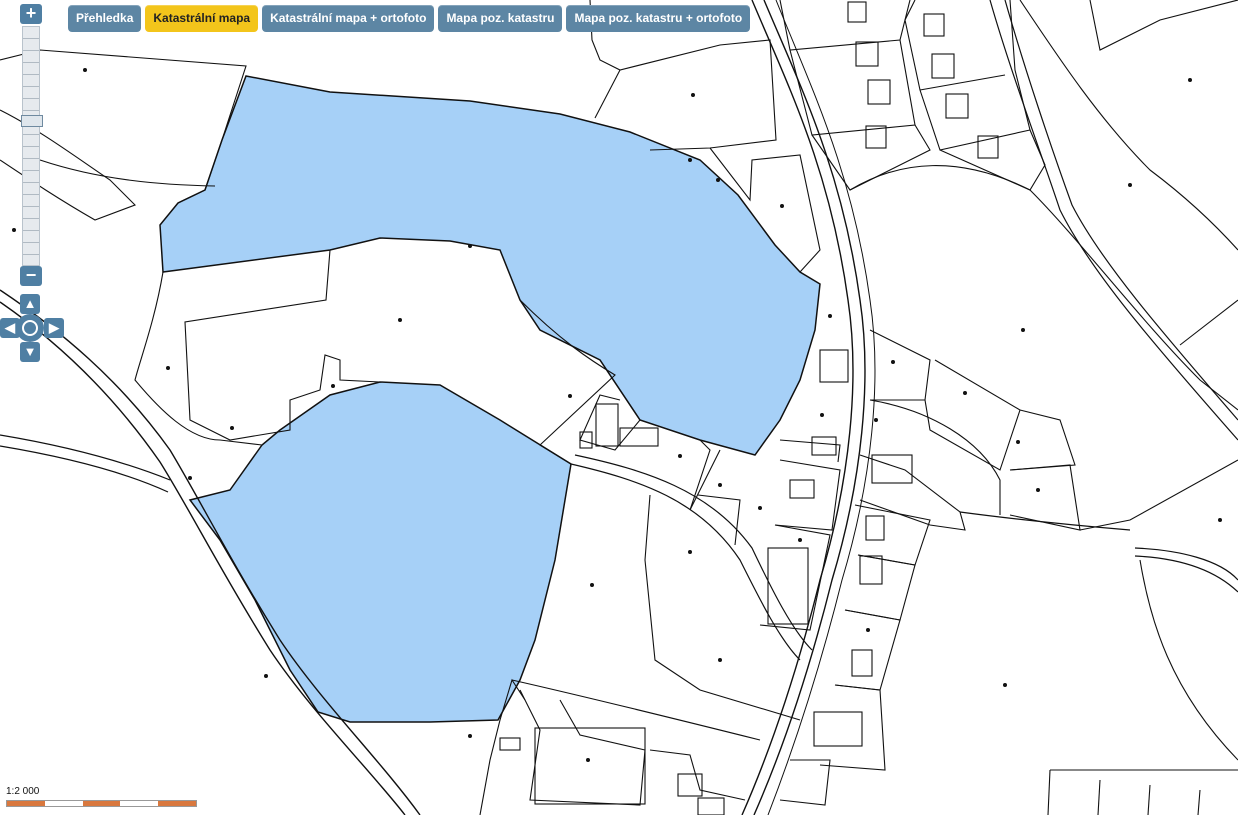 The image size is (1238, 815). Describe the element at coordinates (30, 352) in the screenshot. I see `pan-down-icon: ▼` at that location.